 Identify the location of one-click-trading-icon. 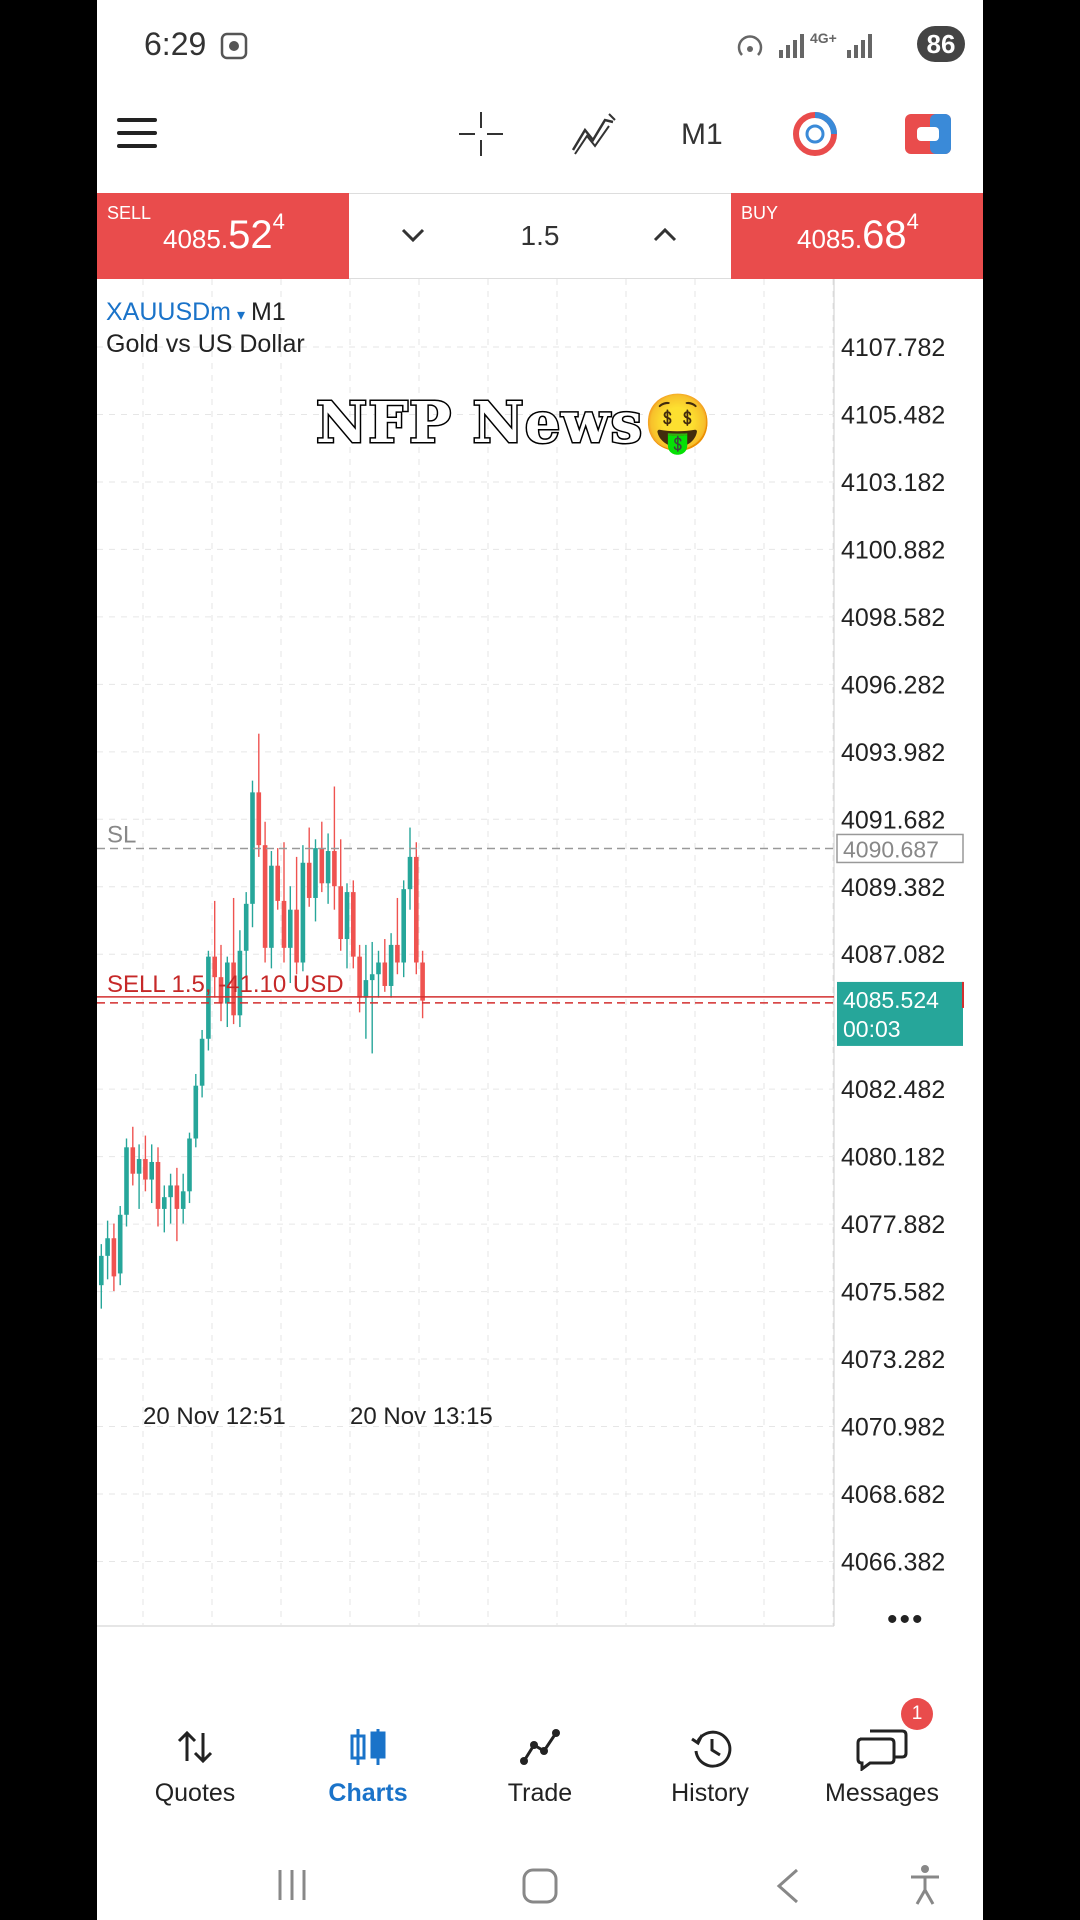
(815, 134).